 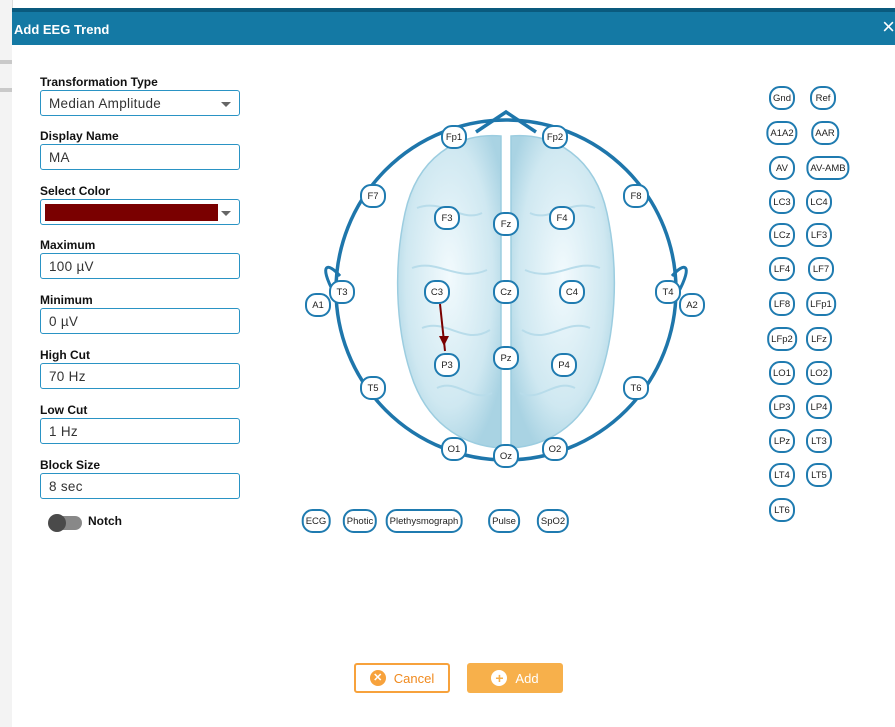 I want to click on electrode-f3: F3, so click(x=447, y=218).